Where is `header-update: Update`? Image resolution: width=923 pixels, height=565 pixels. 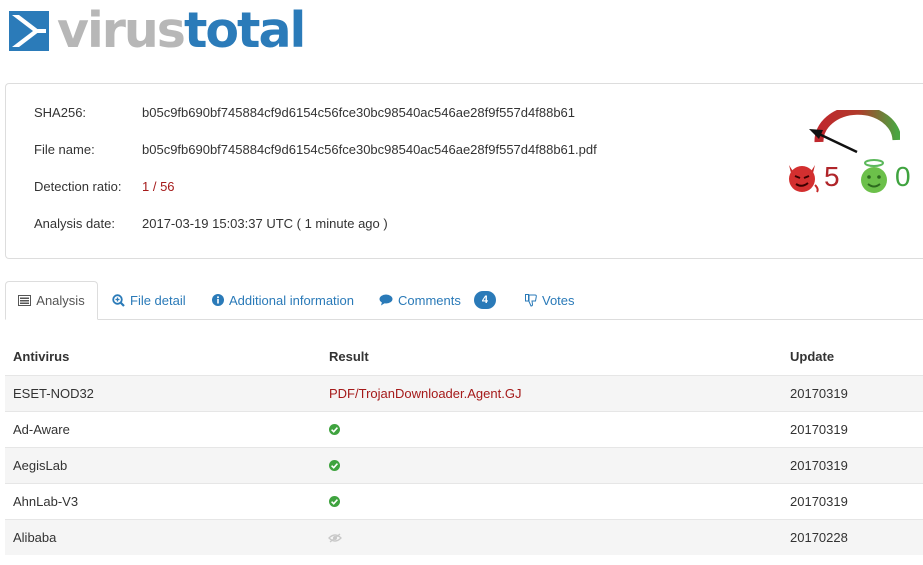
header-update: Update is located at coordinates (812, 357).